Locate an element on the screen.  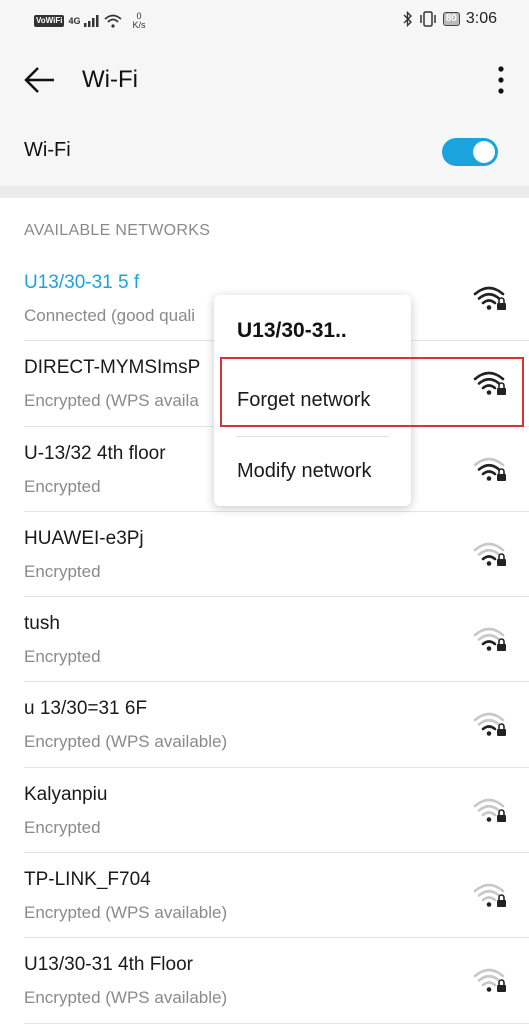
network-row: tush Encrypted is located at coordinates (264, 640).